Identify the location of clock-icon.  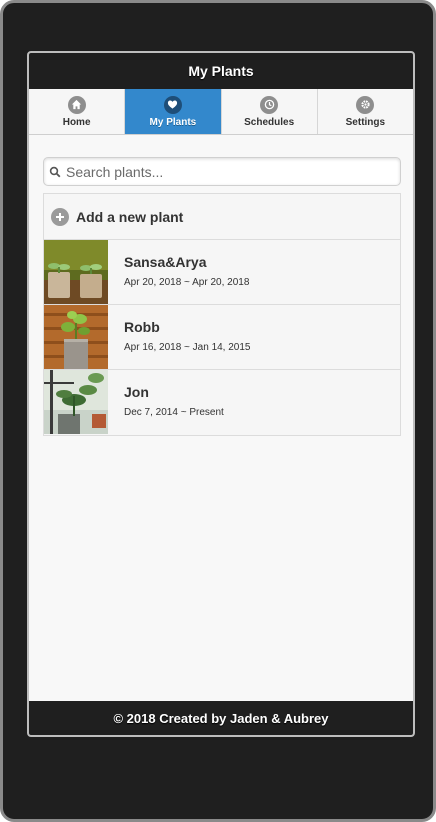
(269, 104).